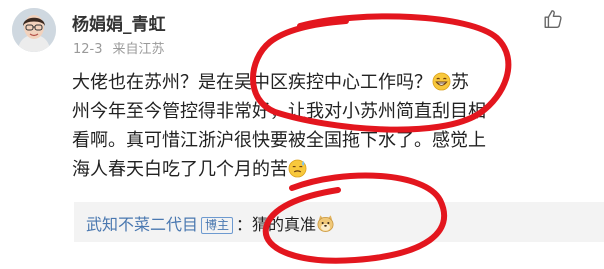 The width and height of the screenshot is (604, 269). What do you see at coordinates (217, 225) in the screenshot?
I see `author-badge: 博主` at bounding box center [217, 225].